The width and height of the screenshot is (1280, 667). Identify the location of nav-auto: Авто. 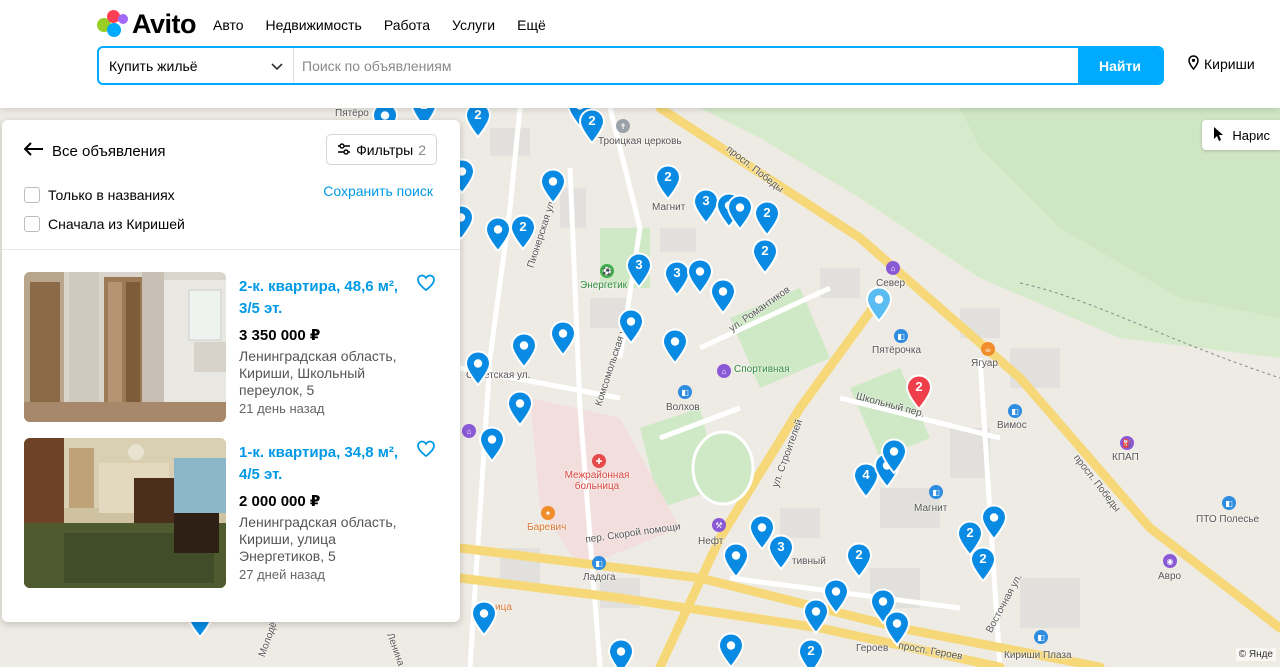
(228, 25).